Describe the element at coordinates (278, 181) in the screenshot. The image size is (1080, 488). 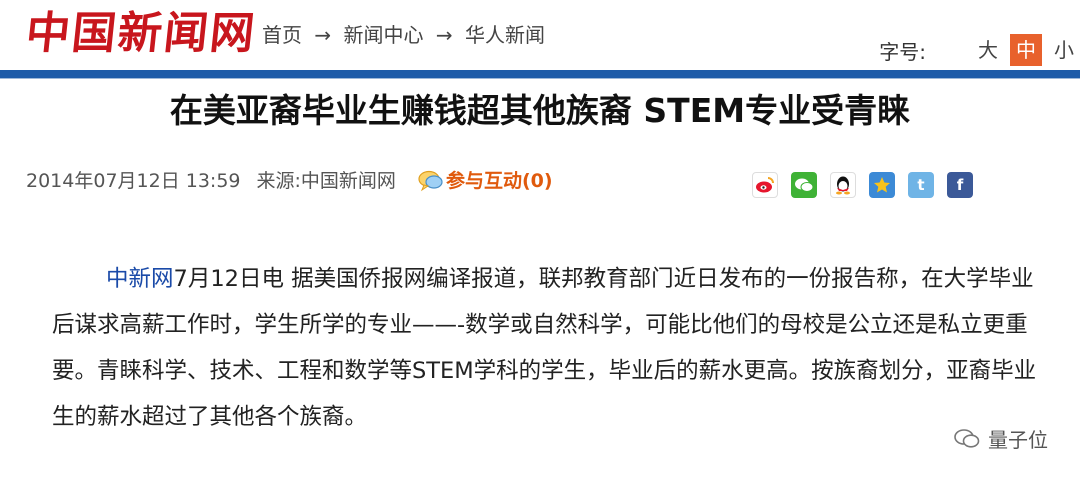
I see `source-label: 来源:` at that location.